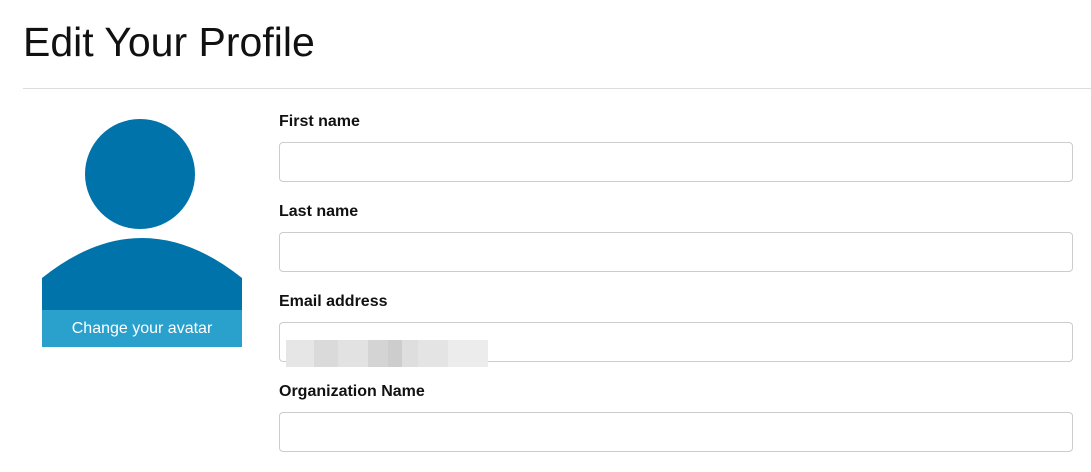 Image resolution: width=1091 pixels, height=472 pixels. What do you see at coordinates (169, 42) in the screenshot?
I see `page-title: Edit Your Profile` at bounding box center [169, 42].